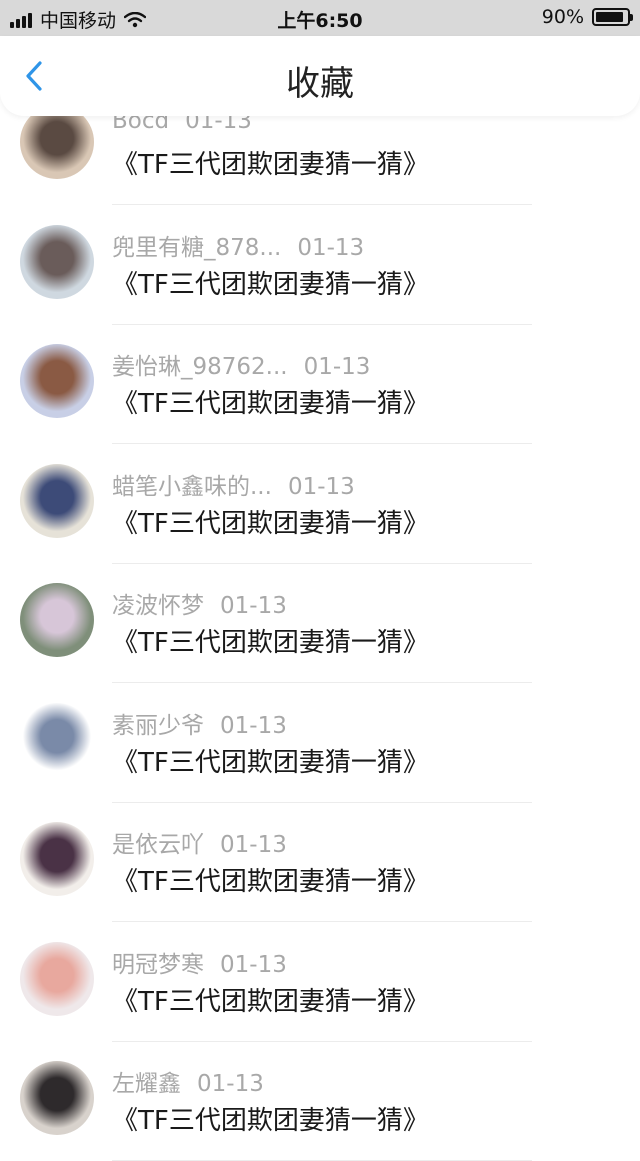 The width and height of the screenshot is (640, 1161). Describe the element at coordinates (188, 1081) in the screenshot. I see `item-meta: 左耀鑫 01-13` at that location.